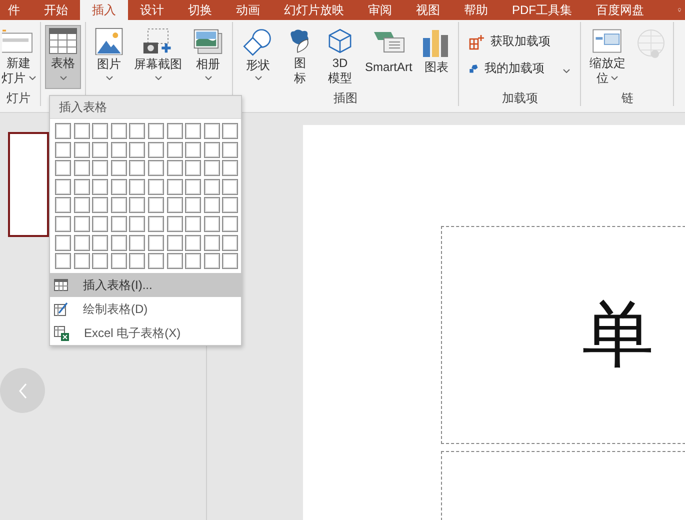 The width and height of the screenshot is (685, 520). I want to click on ribbon-button: 我的加载项, so click(519, 68).